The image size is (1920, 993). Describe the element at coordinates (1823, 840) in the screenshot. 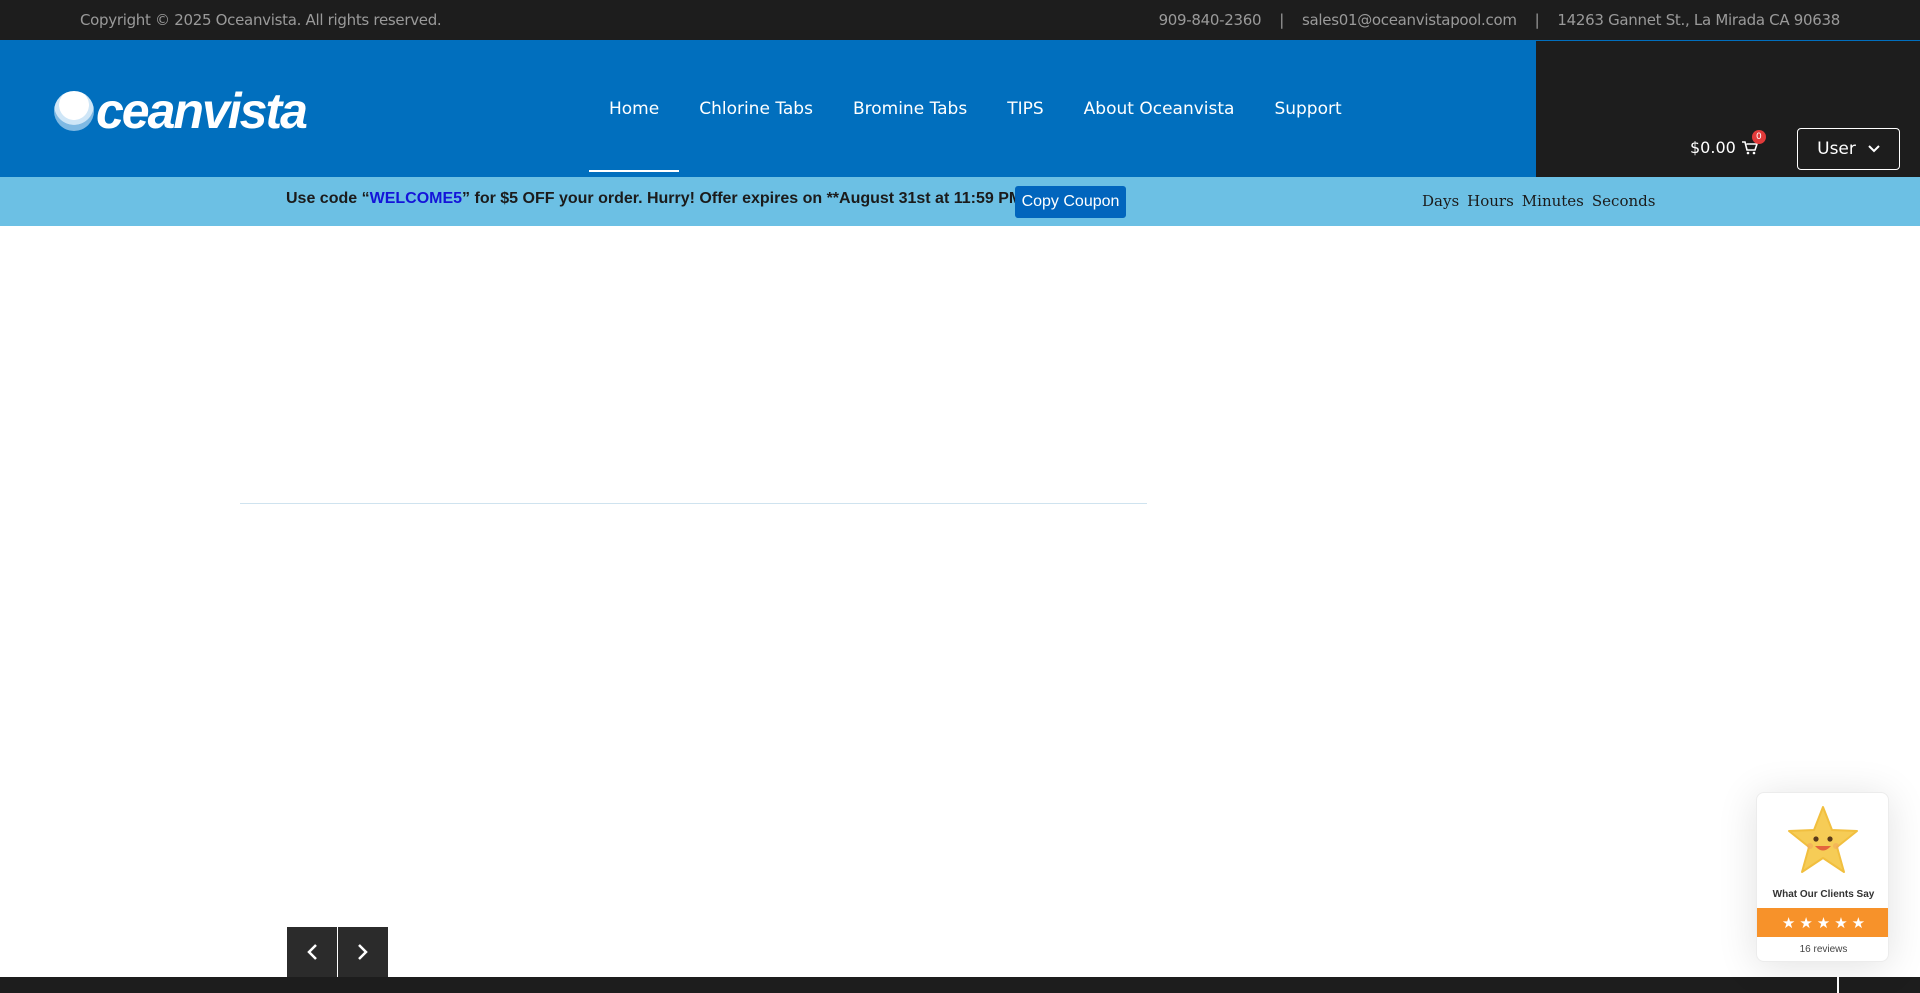

I see `smiling-star-icon` at that location.